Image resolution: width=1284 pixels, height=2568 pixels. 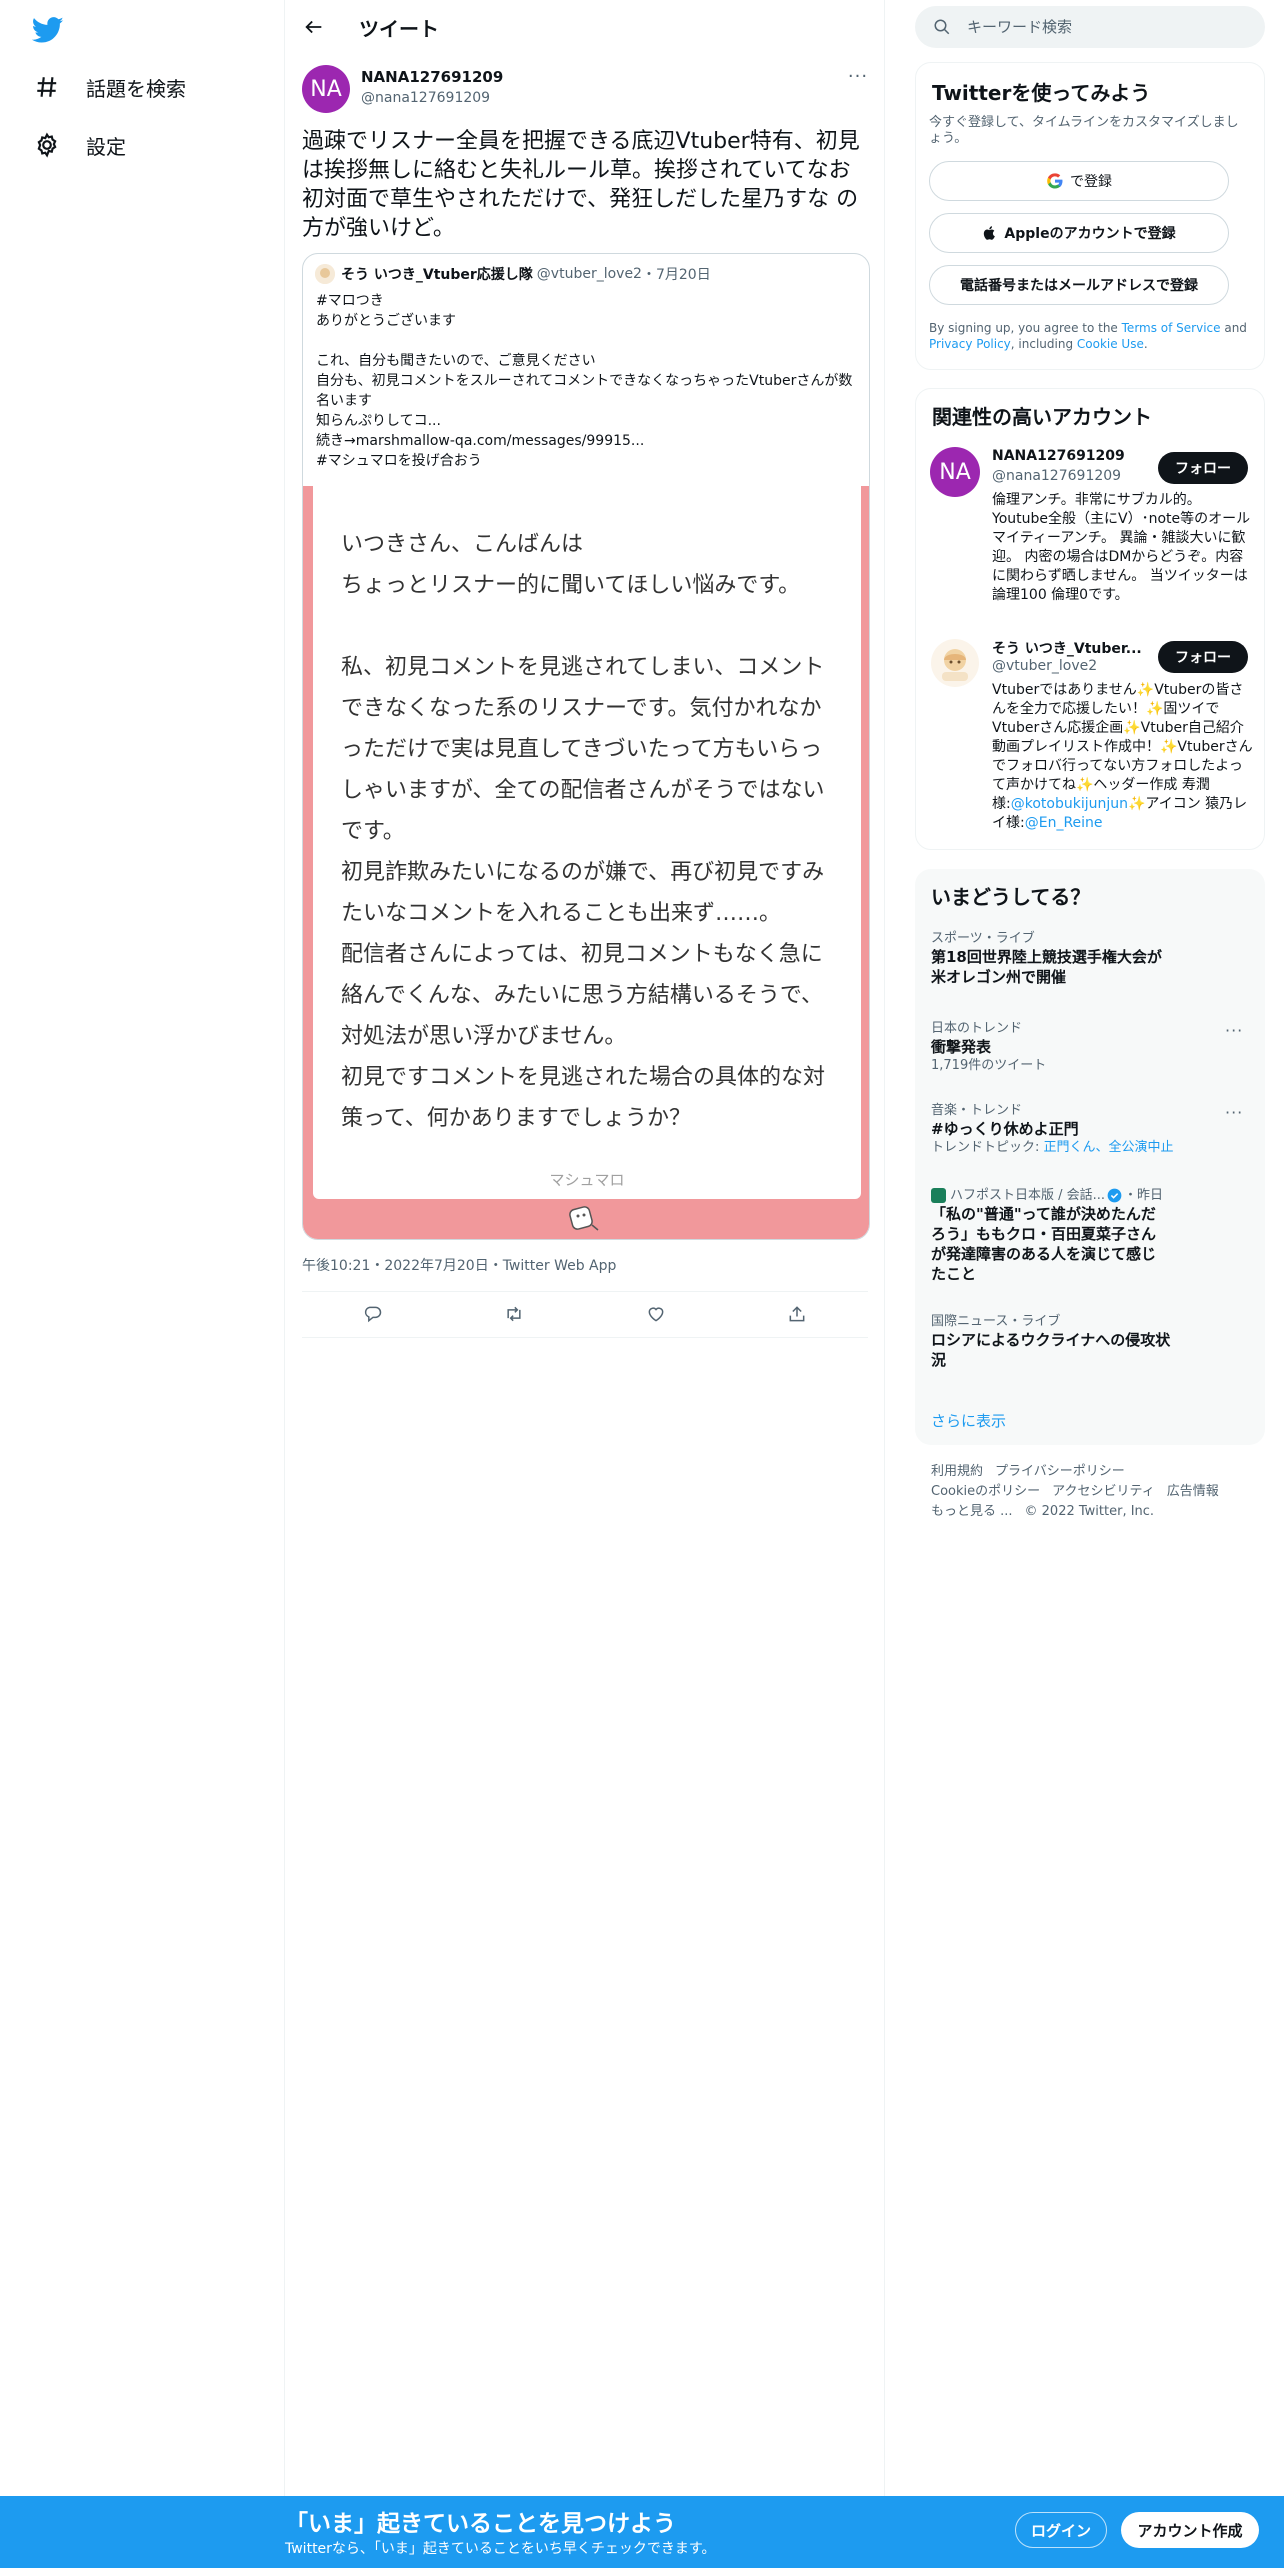 I want to click on bottom-bar-title: 「いま」起きていることを見つけよう, so click(x=480, y=2524).